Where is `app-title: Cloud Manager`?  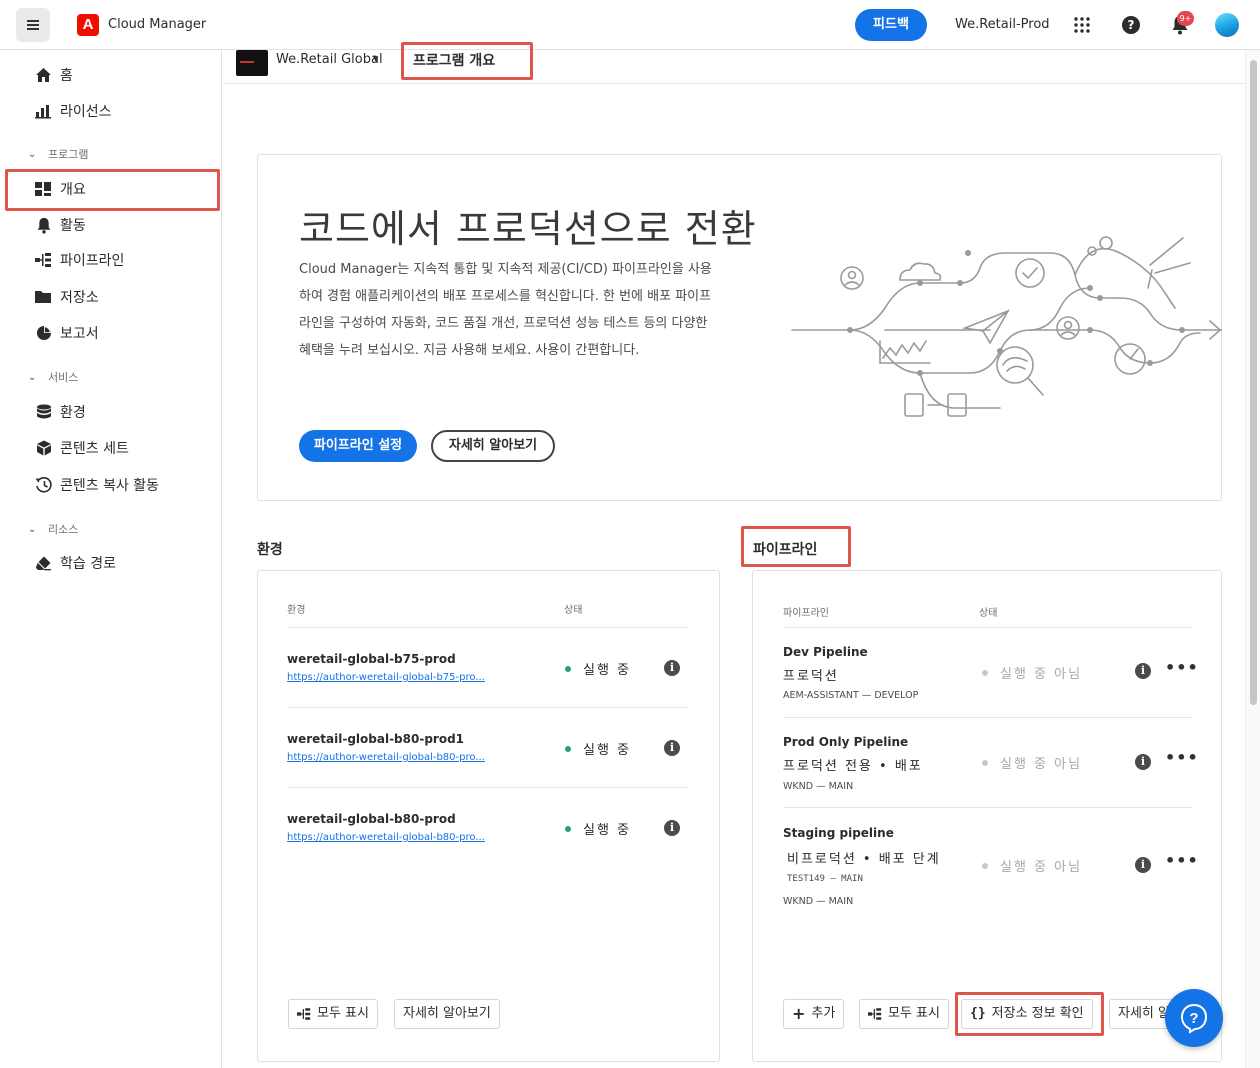
app-title: Cloud Manager is located at coordinates (157, 24).